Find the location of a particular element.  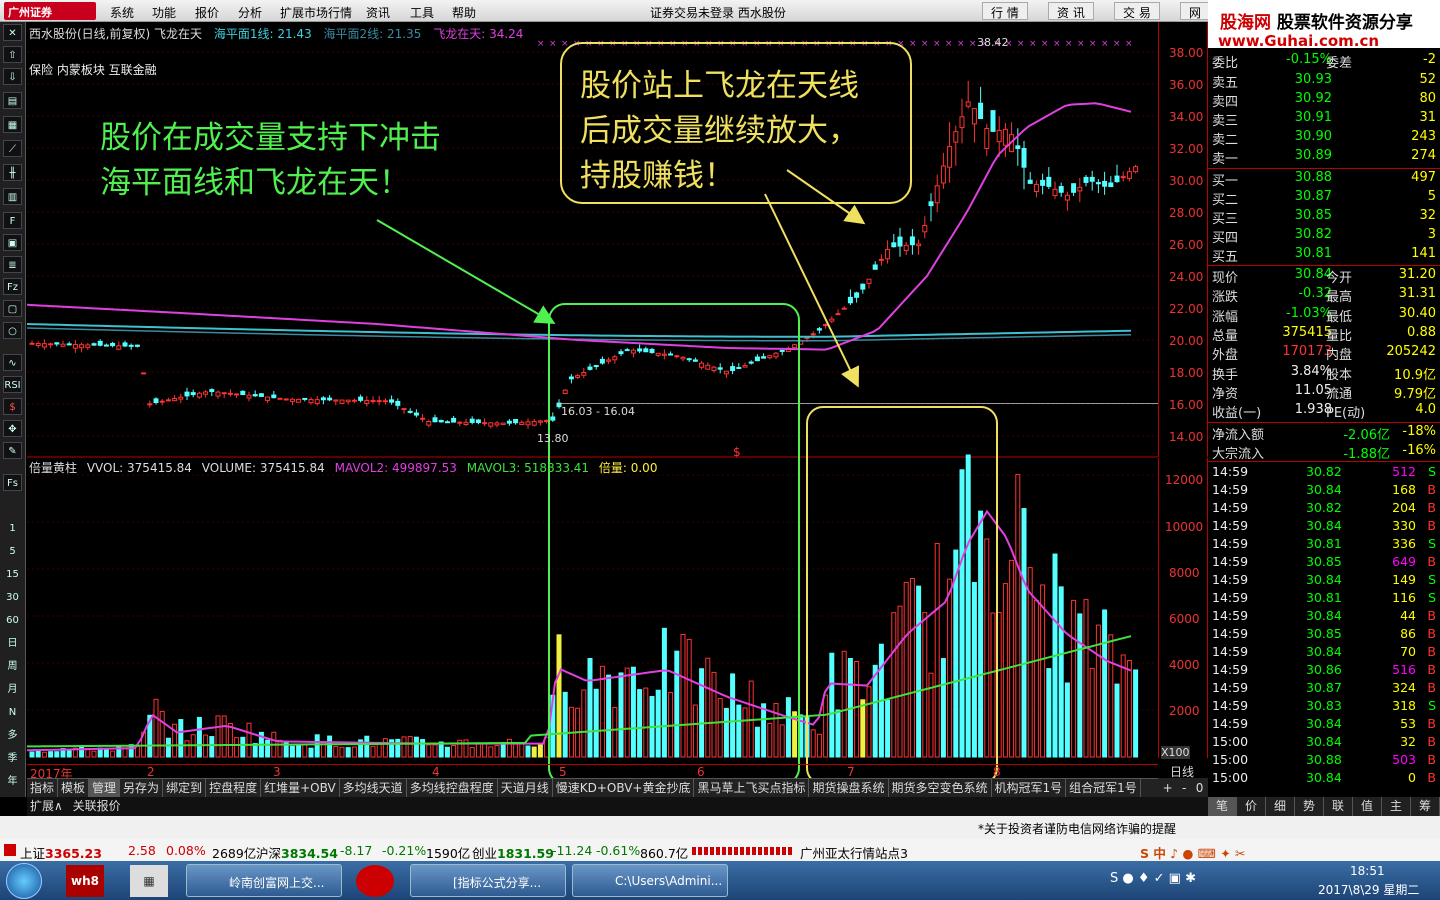

indicator-tab: 期货多空变色系统 is located at coordinates (940, 788).